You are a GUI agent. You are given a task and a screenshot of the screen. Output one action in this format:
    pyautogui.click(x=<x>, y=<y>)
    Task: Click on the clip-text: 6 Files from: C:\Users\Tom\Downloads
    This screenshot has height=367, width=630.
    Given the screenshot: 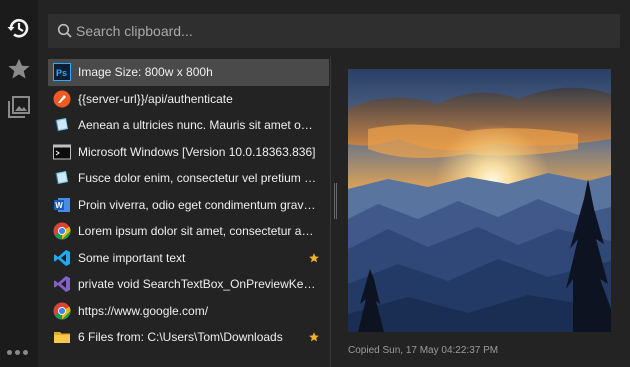 What is the action you would take?
    pyautogui.click(x=180, y=337)
    